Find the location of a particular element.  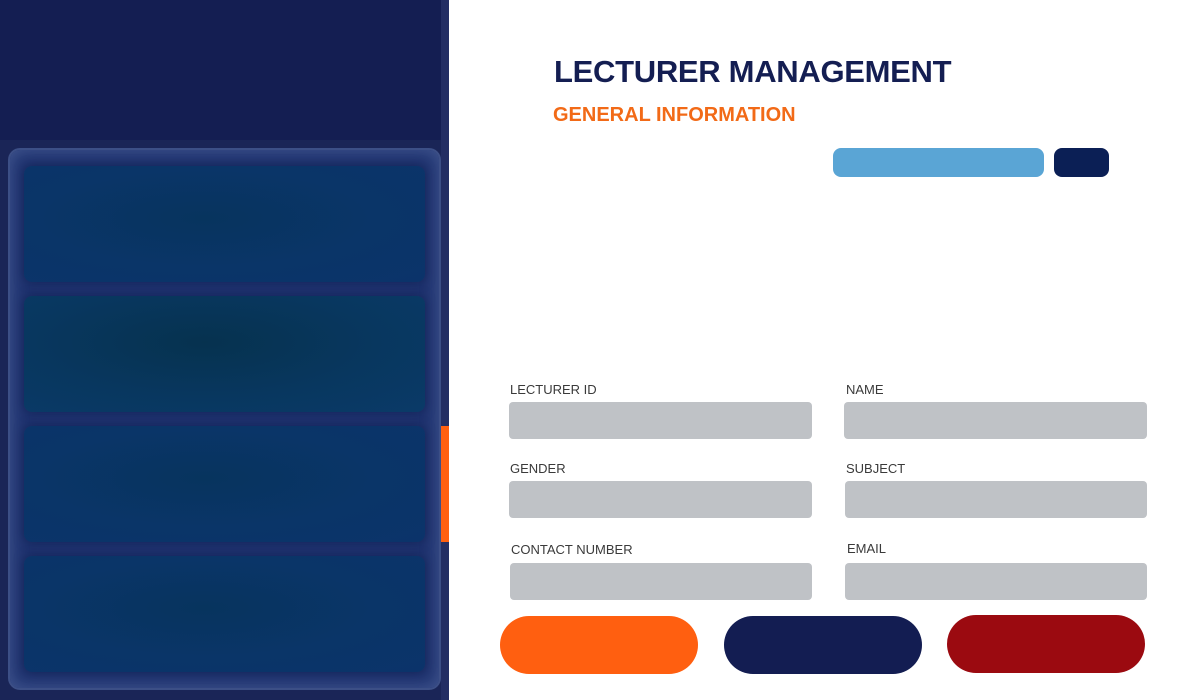

email-label: EMAIL is located at coordinates (867, 548).